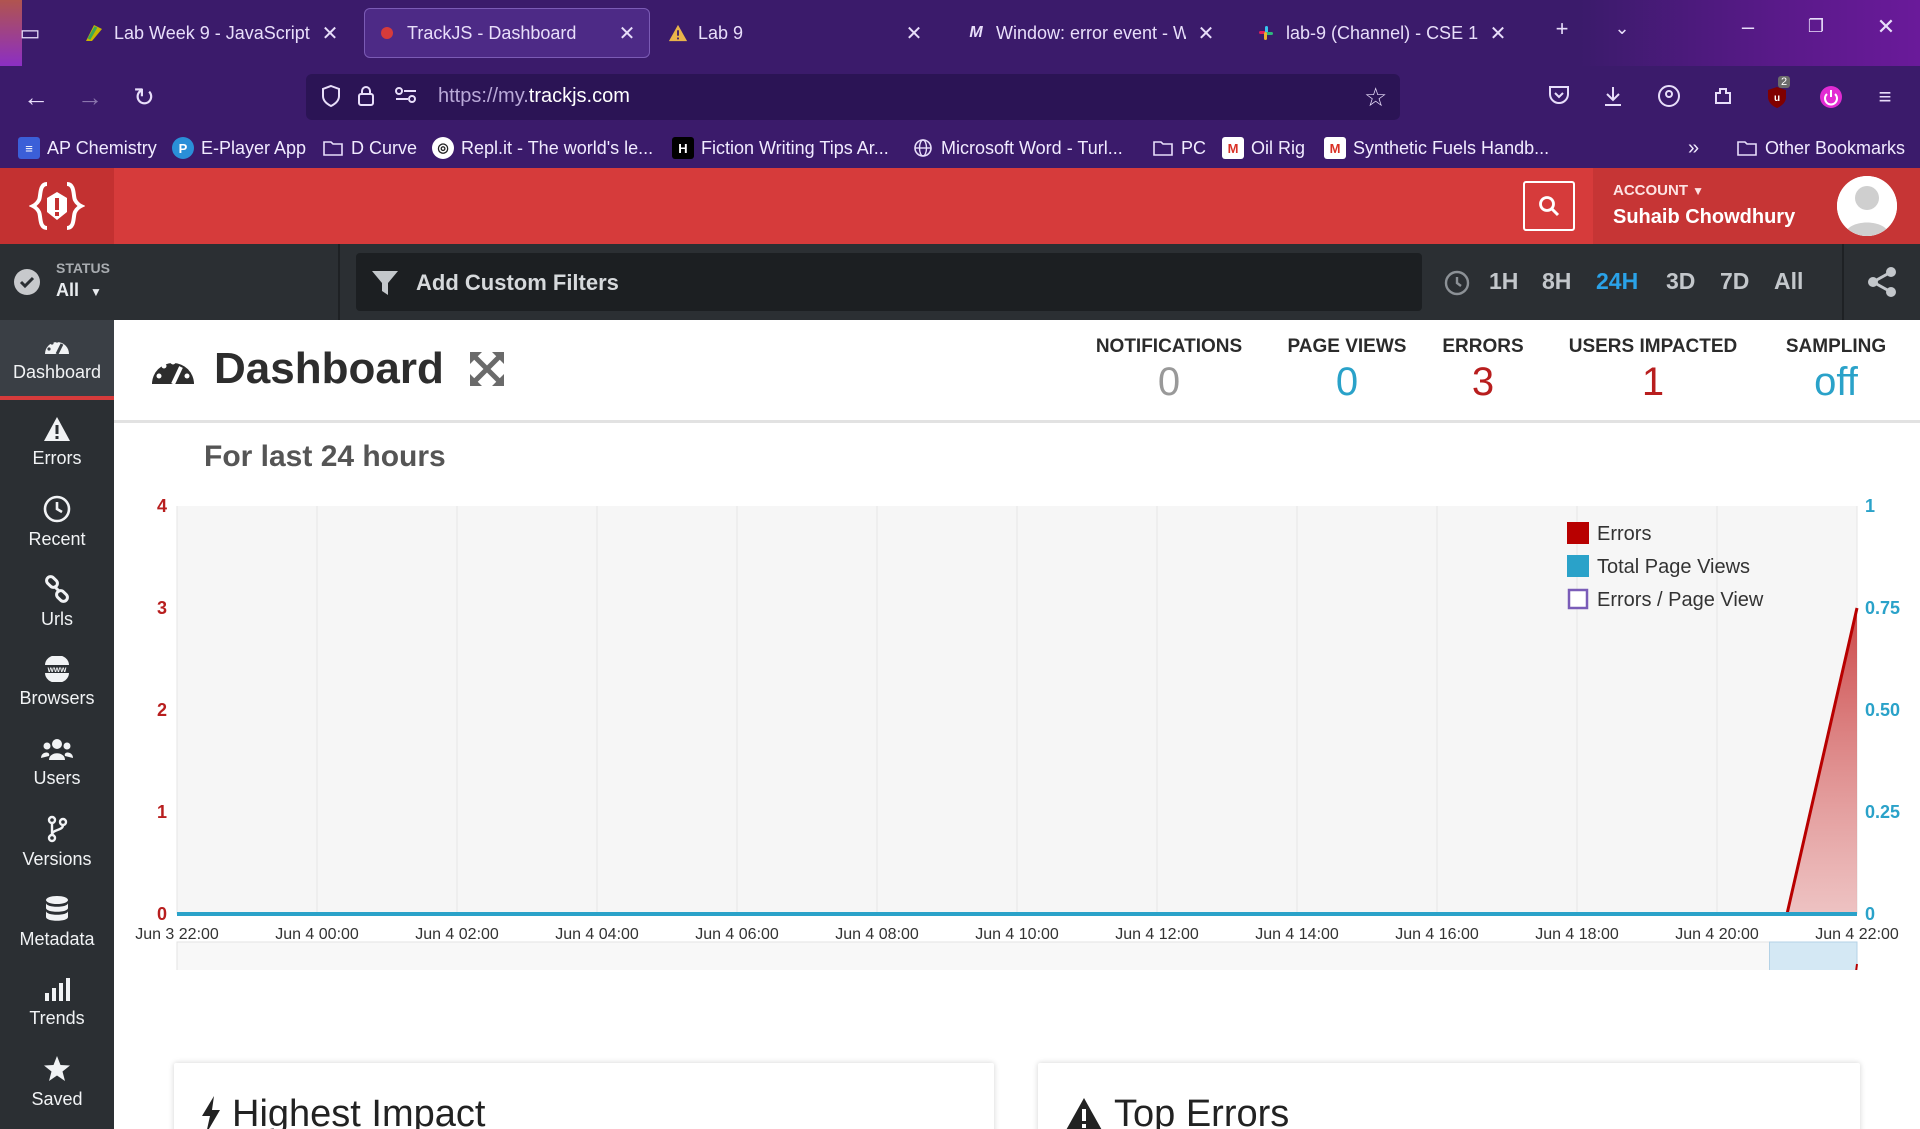 The image size is (1920, 1129). What do you see at coordinates (1622, 28) in the screenshot?
I see `chevron-down-icon: ⌄` at bounding box center [1622, 28].